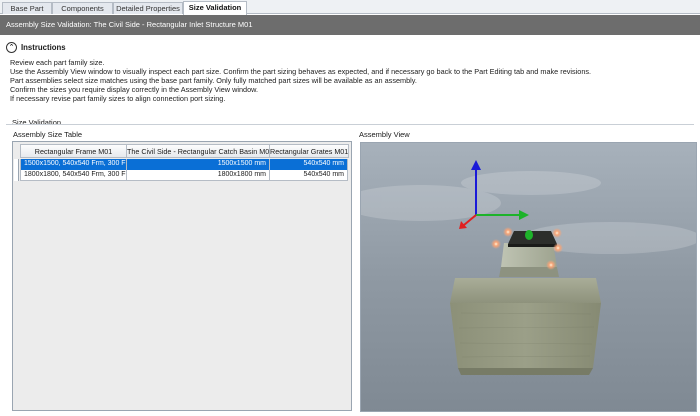  Describe the element at coordinates (529, 260) in the screenshot. I see `frame-model` at that location.